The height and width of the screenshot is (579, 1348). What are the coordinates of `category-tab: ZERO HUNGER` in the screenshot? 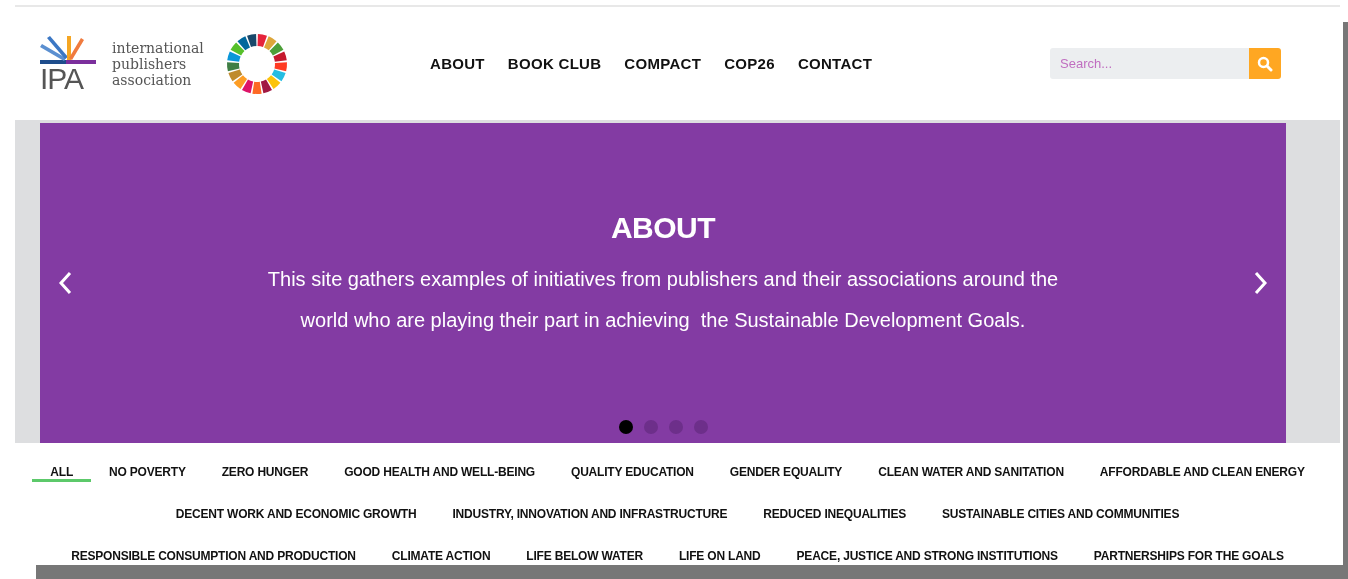 It's located at (265, 472).